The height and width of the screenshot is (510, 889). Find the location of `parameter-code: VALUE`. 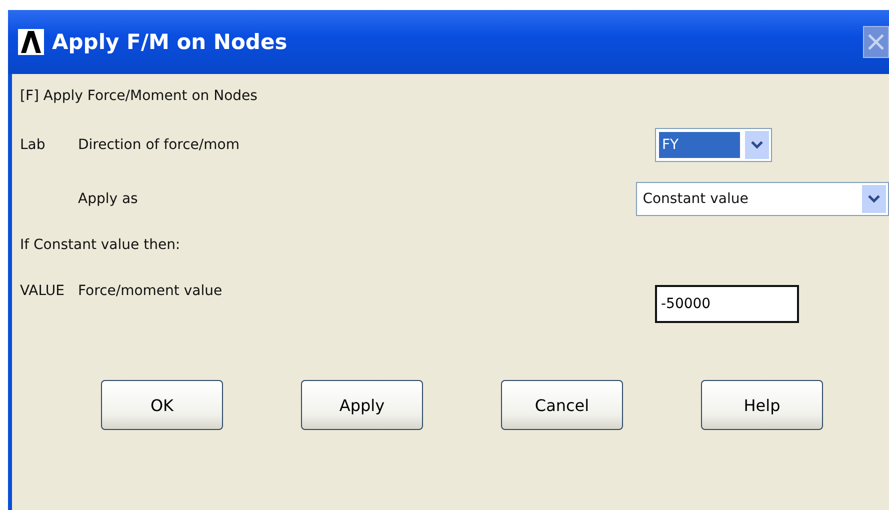

parameter-code: VALUE is located at coordinates (43, 291).